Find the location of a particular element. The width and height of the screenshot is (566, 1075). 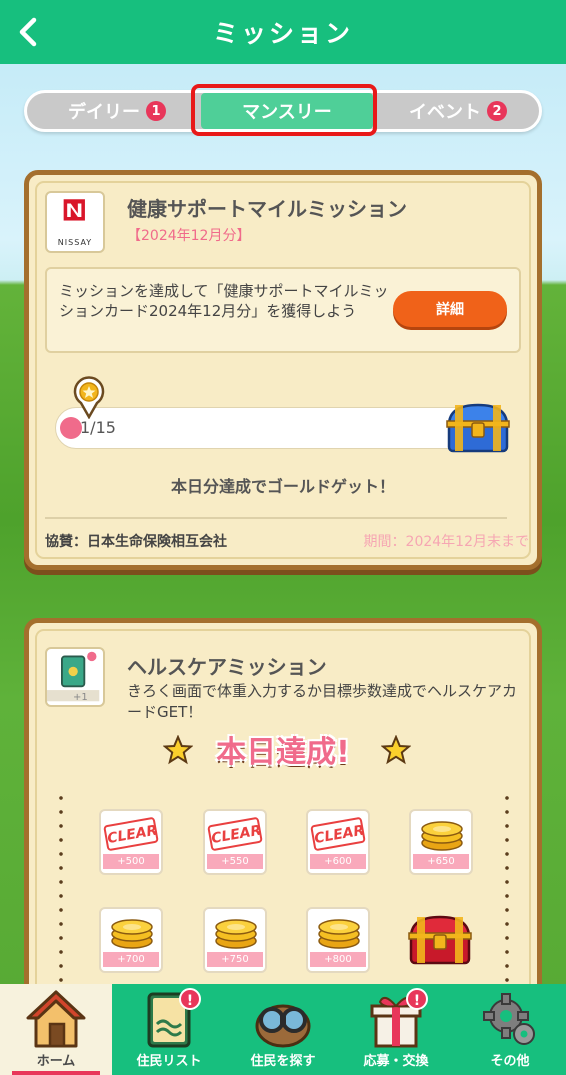

thumbnail-caption: +1 is located at coordinates (80, 697).